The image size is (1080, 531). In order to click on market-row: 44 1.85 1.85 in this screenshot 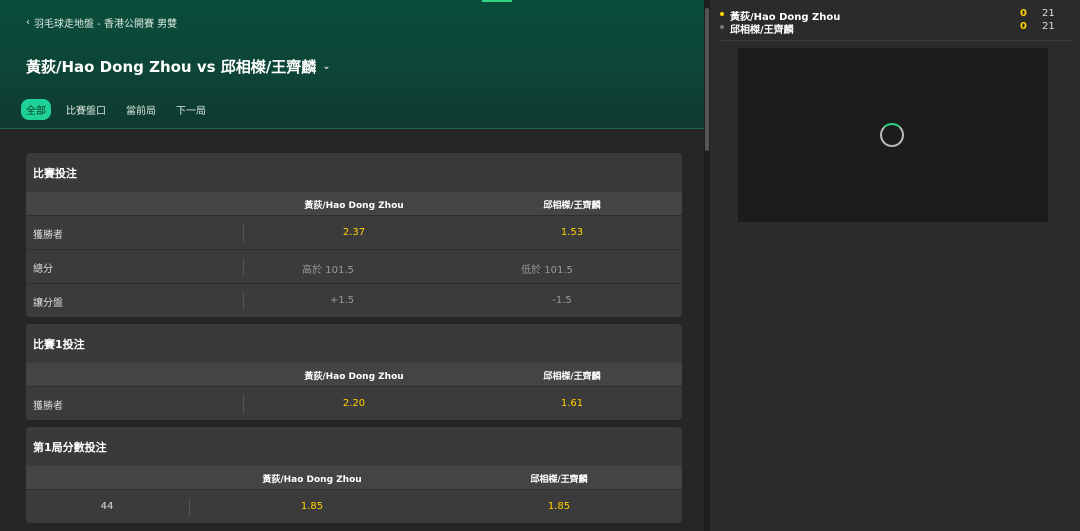, I will do `click(354, 506)`.